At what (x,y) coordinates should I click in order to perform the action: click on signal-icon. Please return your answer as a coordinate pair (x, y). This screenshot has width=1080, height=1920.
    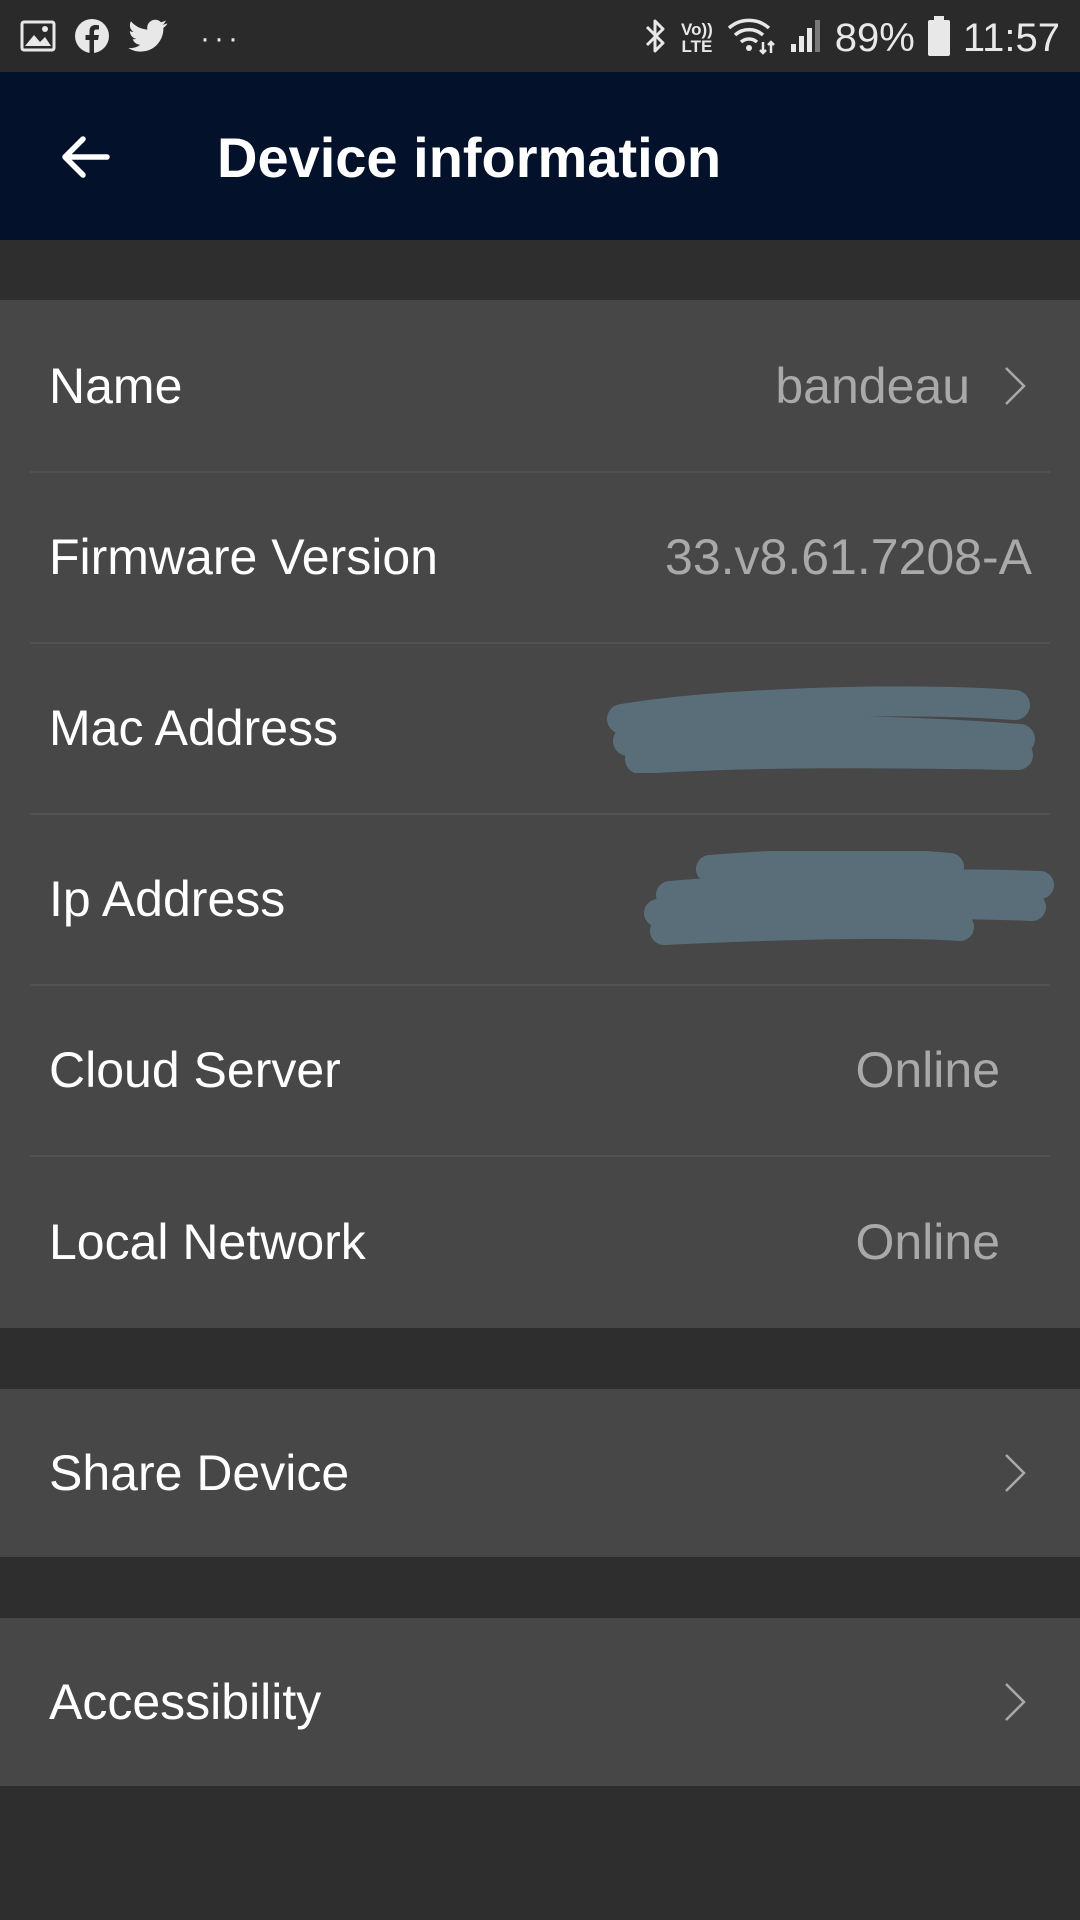
    Looking at the image, I should click on (806, 38).